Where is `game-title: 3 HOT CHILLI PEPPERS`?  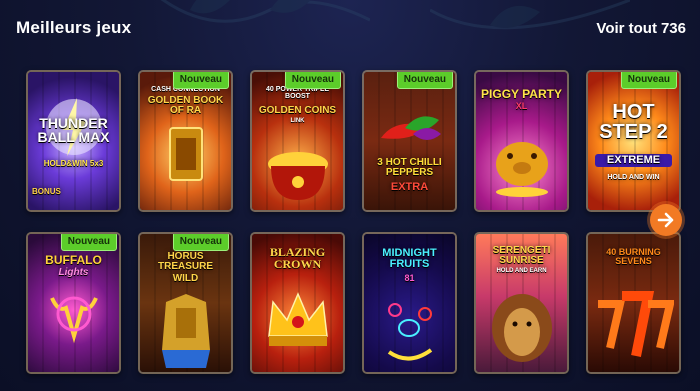
game-title: 3 HOT CHILLI PEPPERS is located at coordinates (409, 167).